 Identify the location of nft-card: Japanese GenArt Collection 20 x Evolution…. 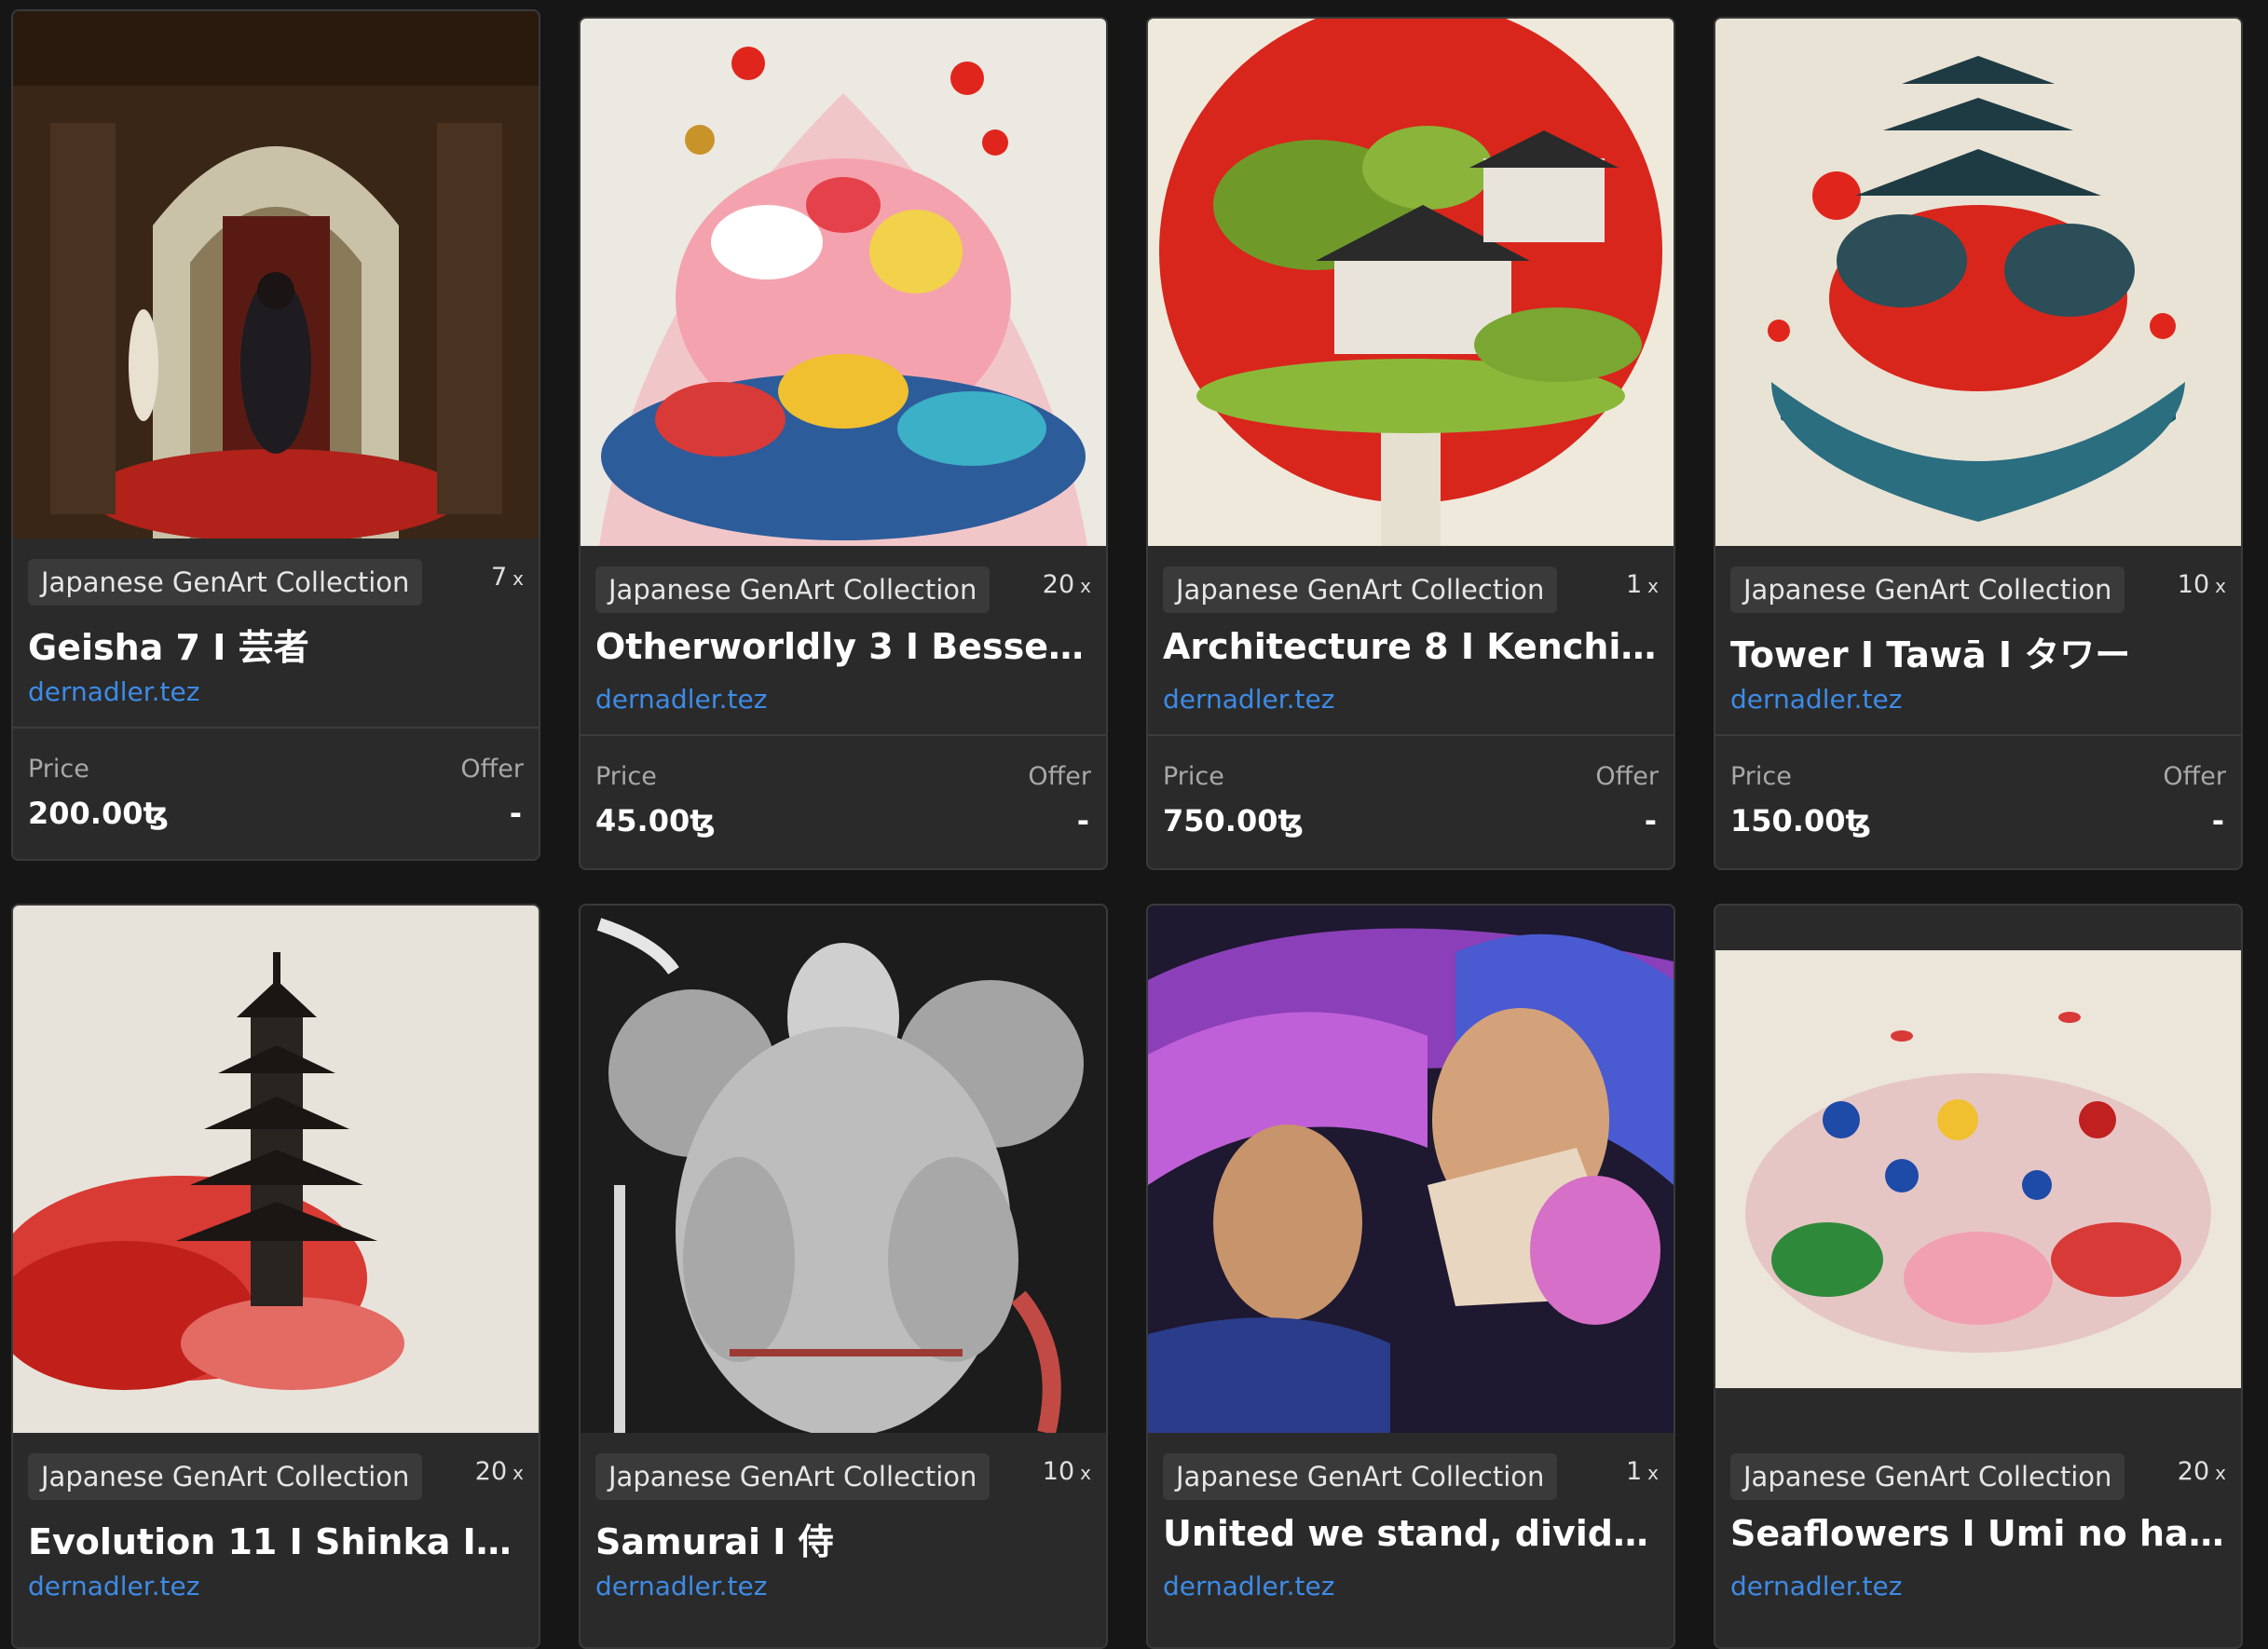
(275, 1276).